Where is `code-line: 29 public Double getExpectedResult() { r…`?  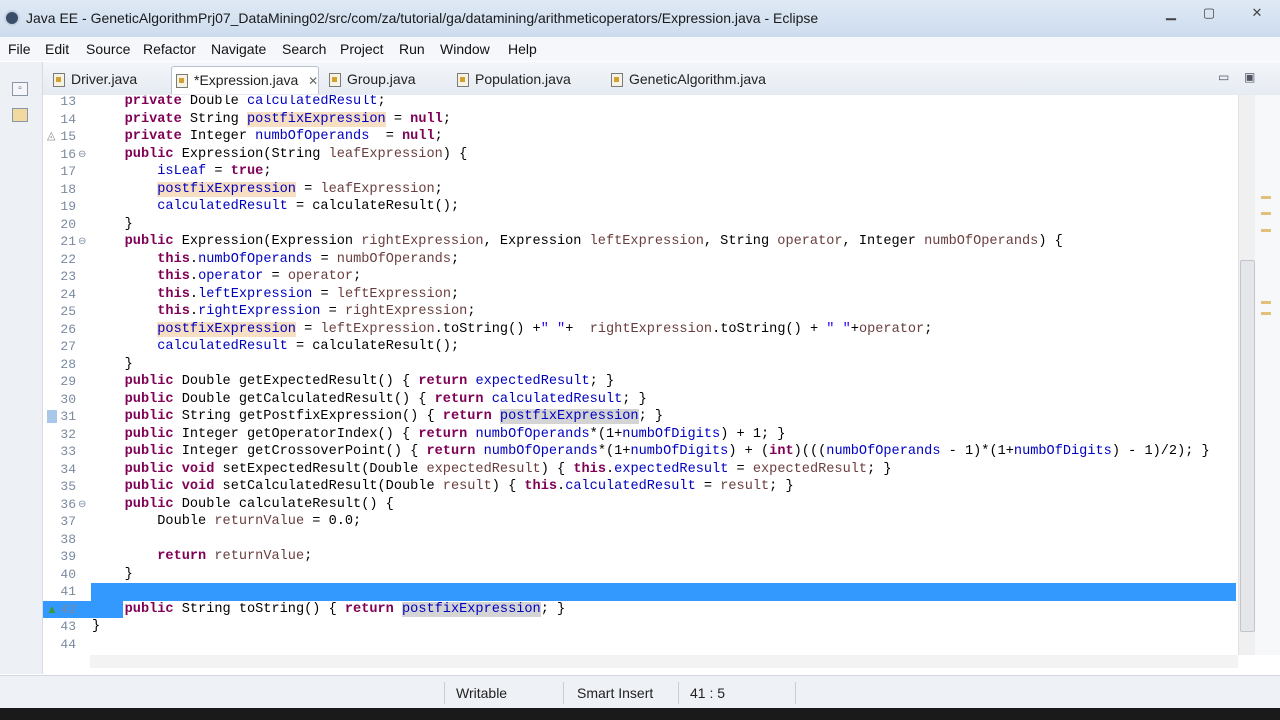
code-line: 29 public Double getExpectedResult() { r… is located at coordinates (337, 381).